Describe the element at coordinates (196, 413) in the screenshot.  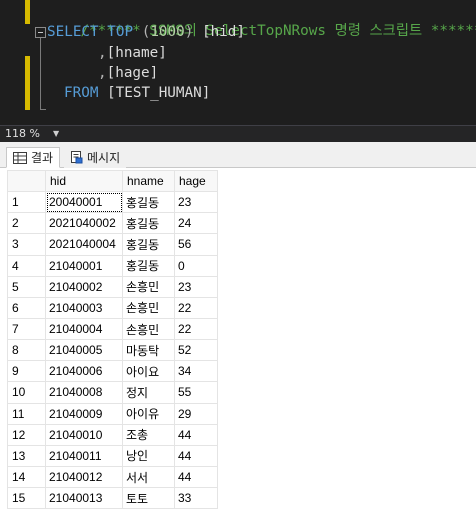
I see `table-cell: 29` at that location.